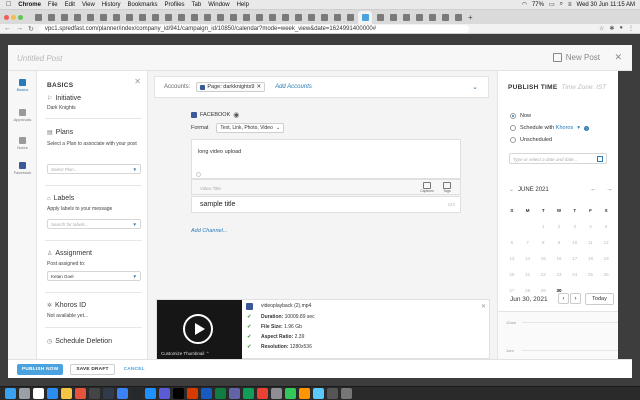 This screenshot has width=640, height=400. What do you see at coordinates (621, 28) in the screenshot?
I see `profile-icon: ●` at bounding box center [621, 28].